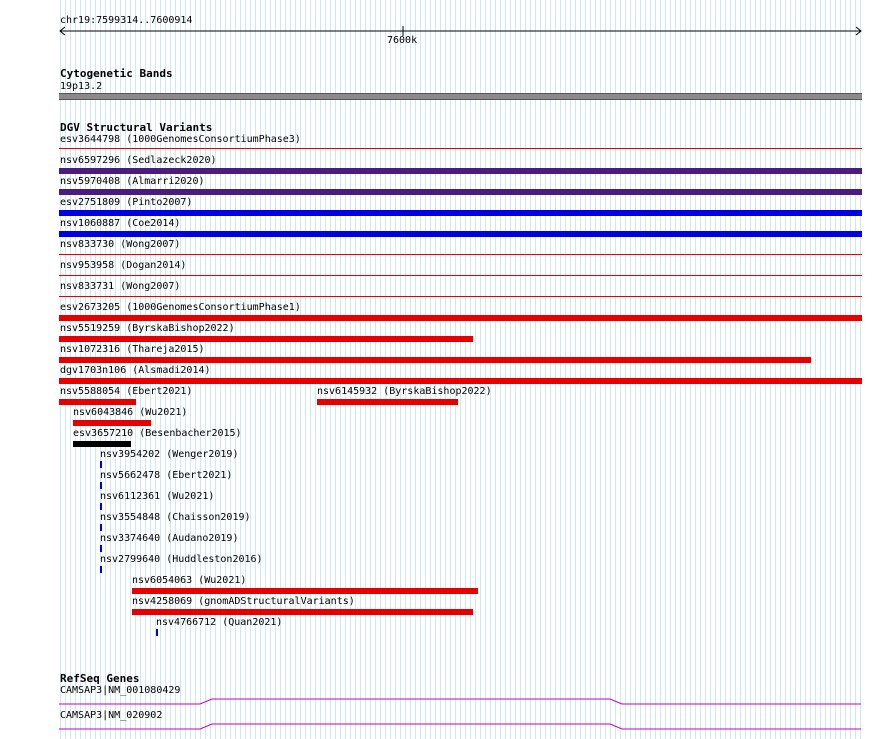 Image resolution: width=890 pixels, height=739 pixels. Describe the element at coordinates (147, 329) in the screenshot. I see `variant-label: nsv5519259 (ByrskaBishop2022)` at that location.